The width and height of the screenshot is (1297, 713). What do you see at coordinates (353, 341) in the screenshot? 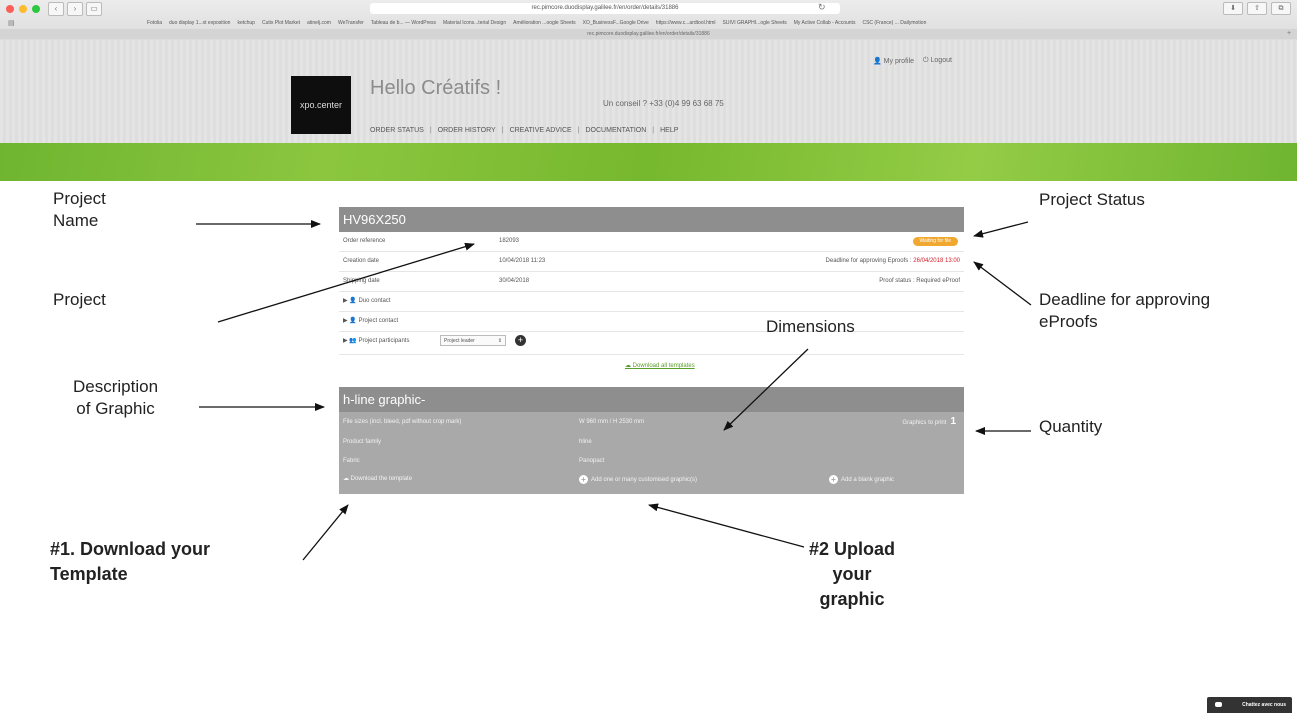
I see `users-icon: 👥` at bounding box center [353, 341].